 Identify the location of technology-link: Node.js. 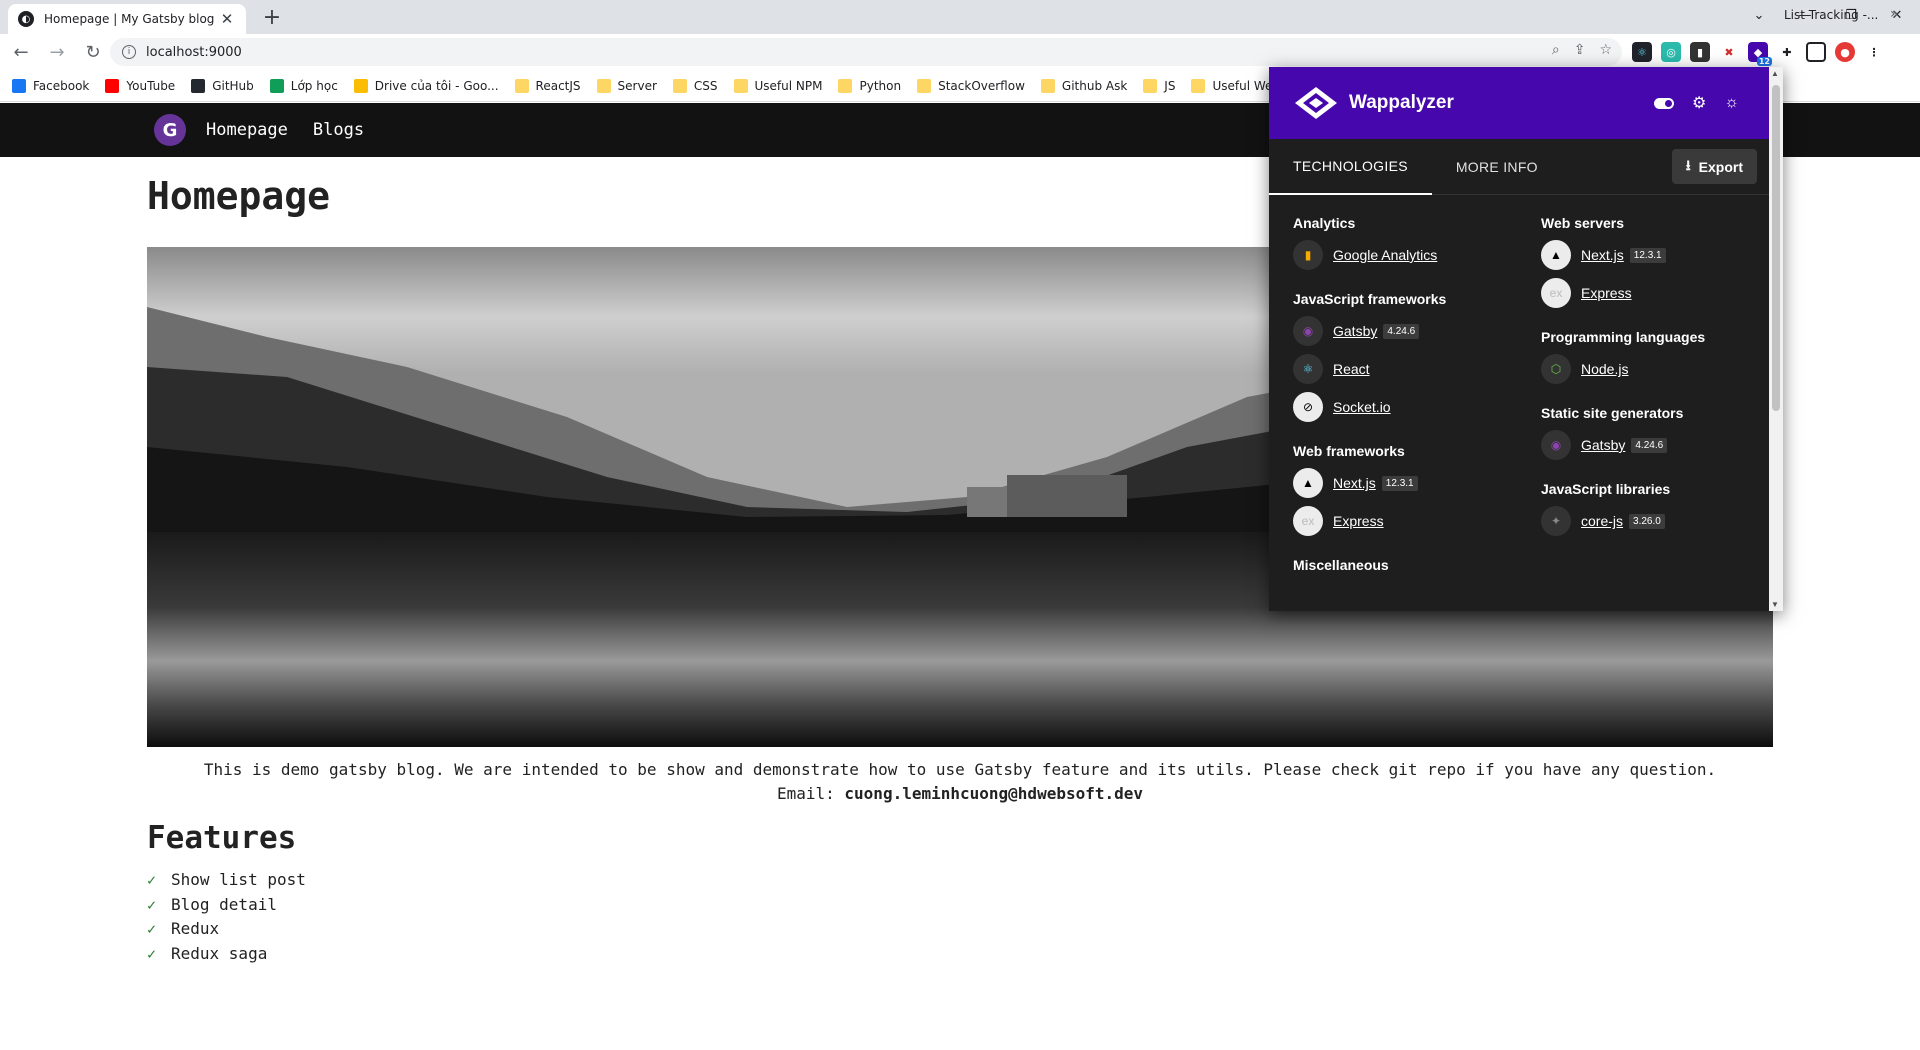
(1604, 369).